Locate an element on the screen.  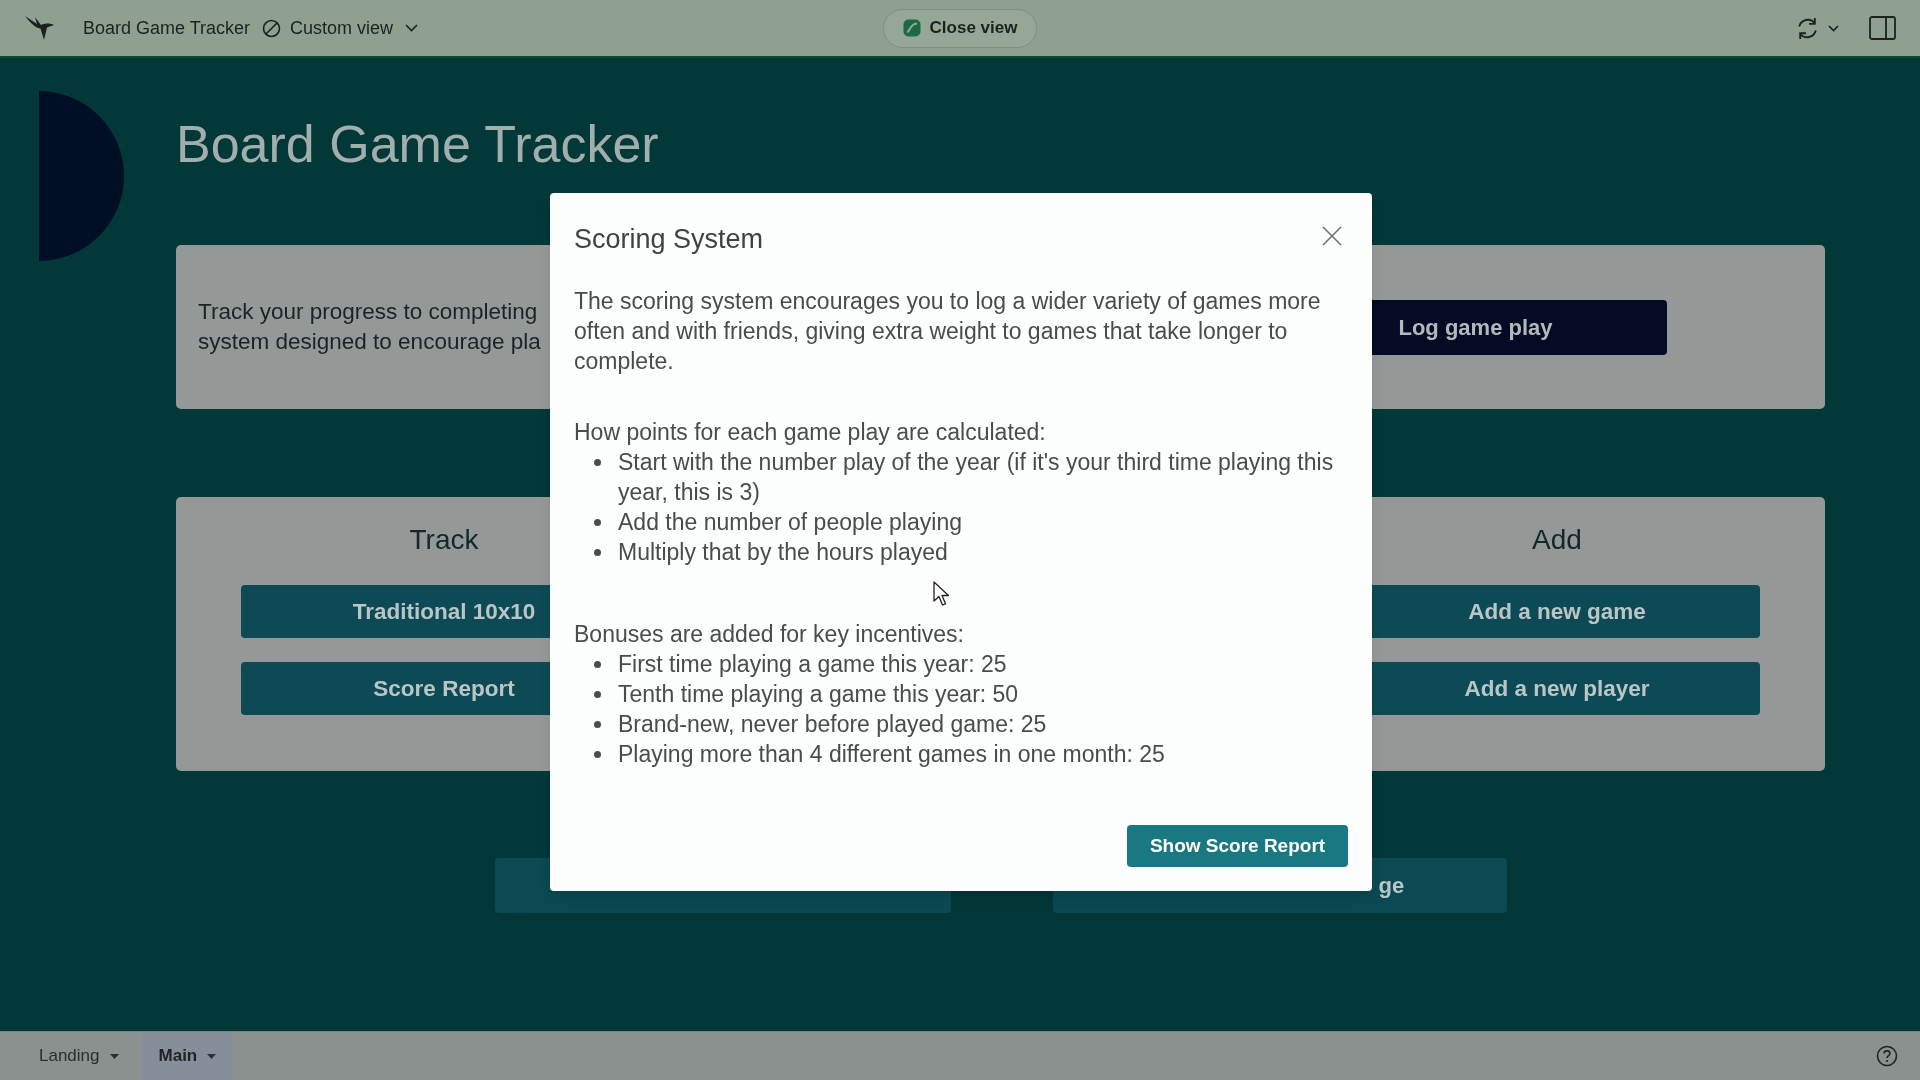
dialog-title: Scoring System is located at coordinates (669, 239).